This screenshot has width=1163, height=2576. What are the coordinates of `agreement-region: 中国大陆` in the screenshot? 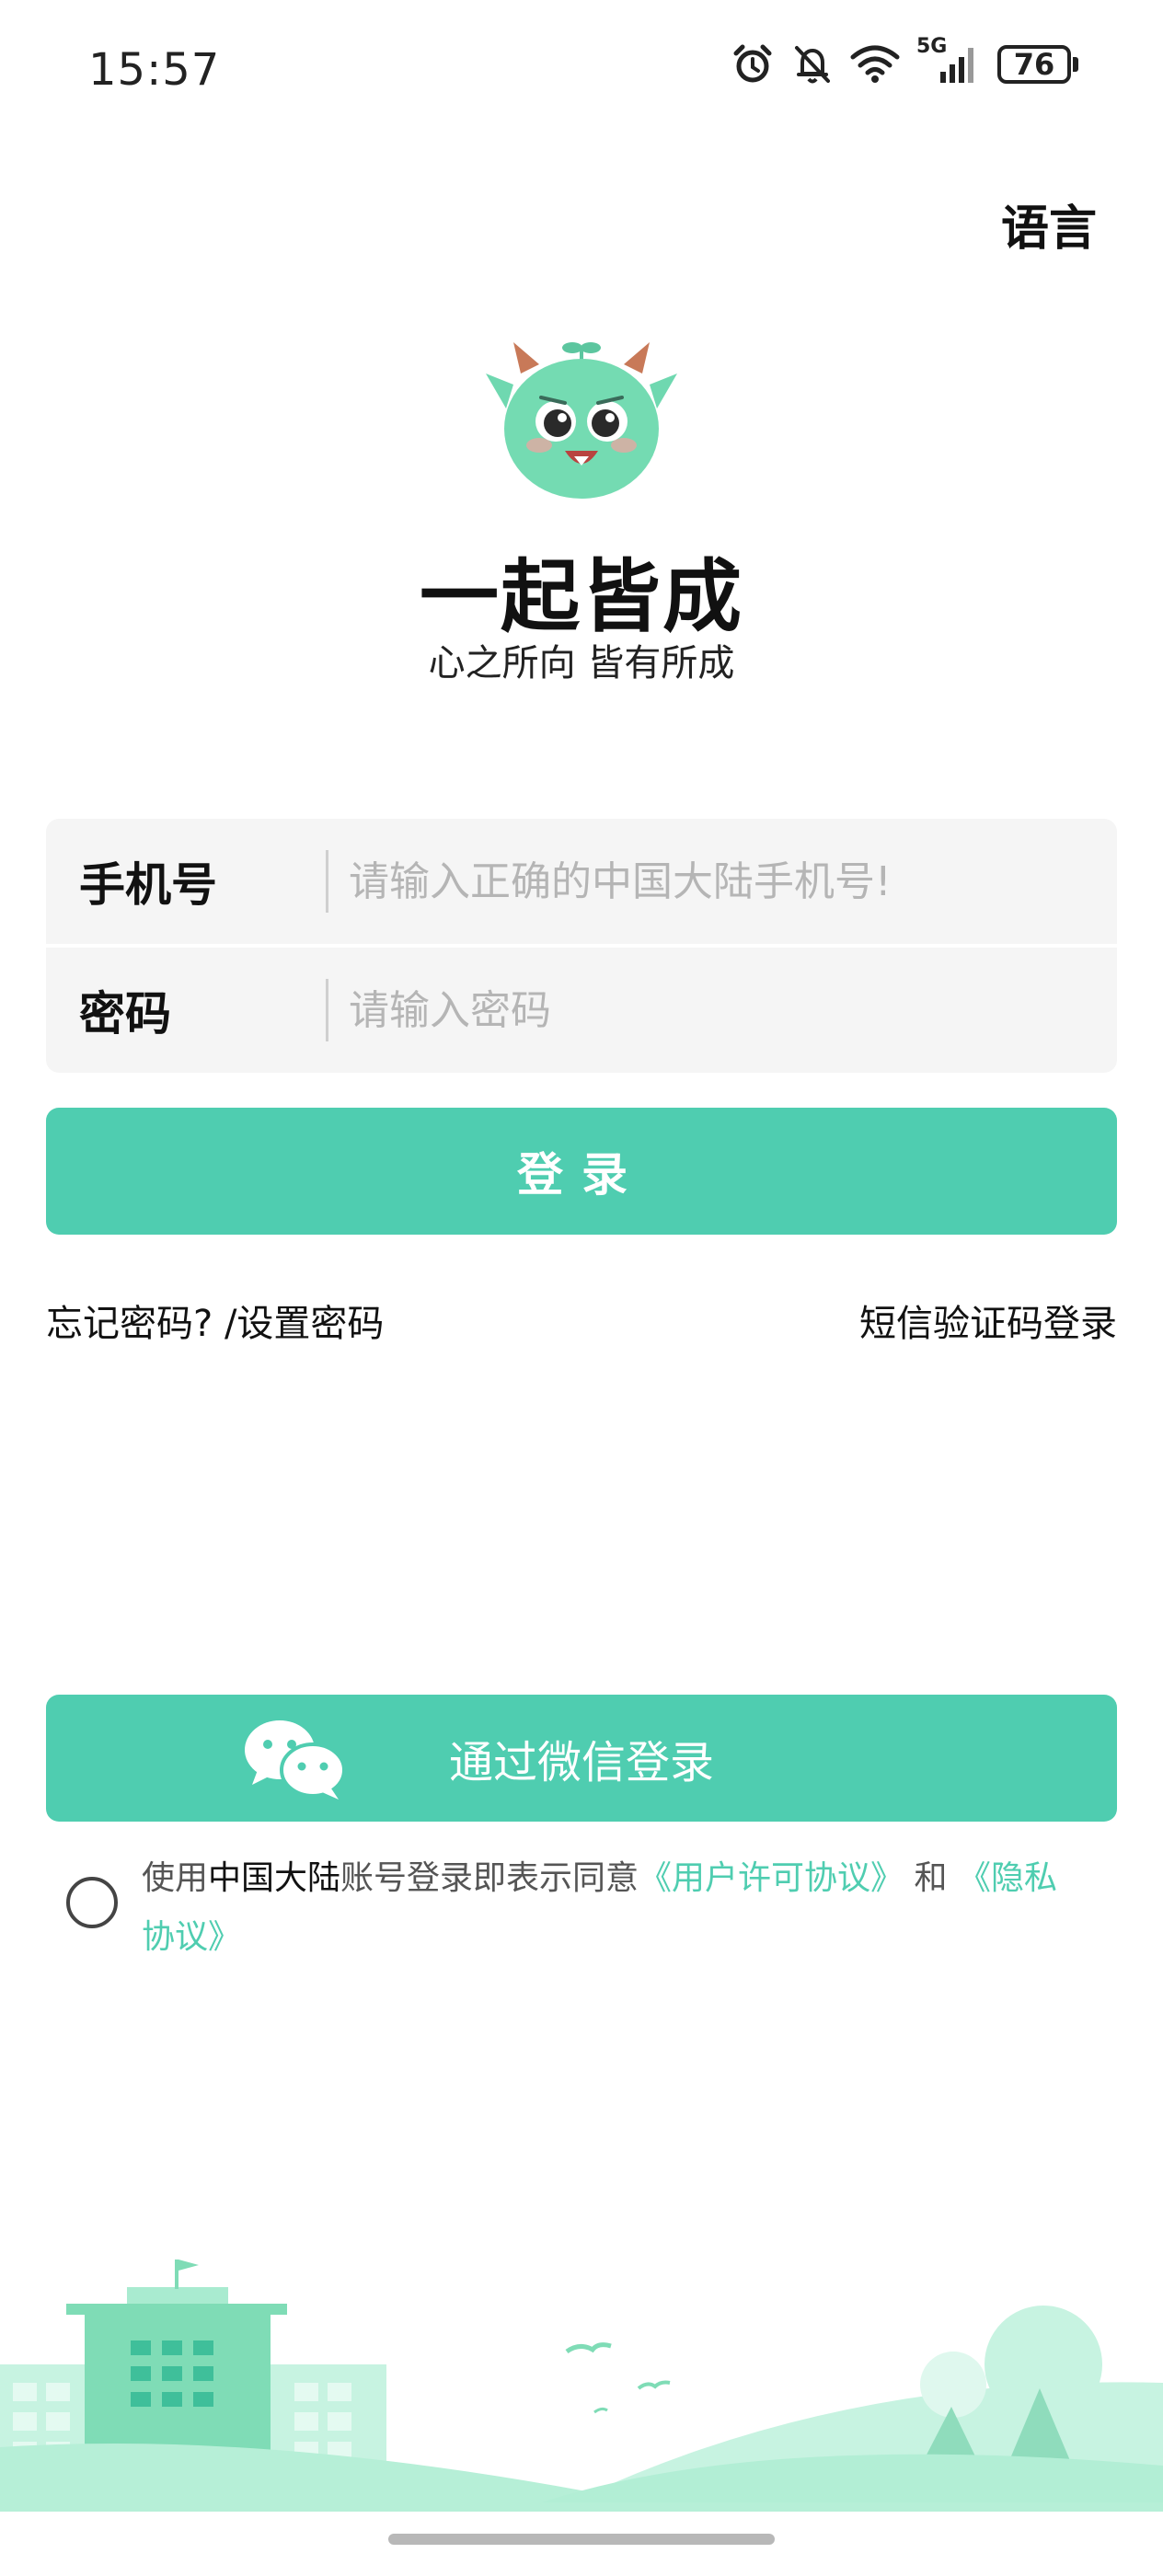 It's located at (274, 1878).